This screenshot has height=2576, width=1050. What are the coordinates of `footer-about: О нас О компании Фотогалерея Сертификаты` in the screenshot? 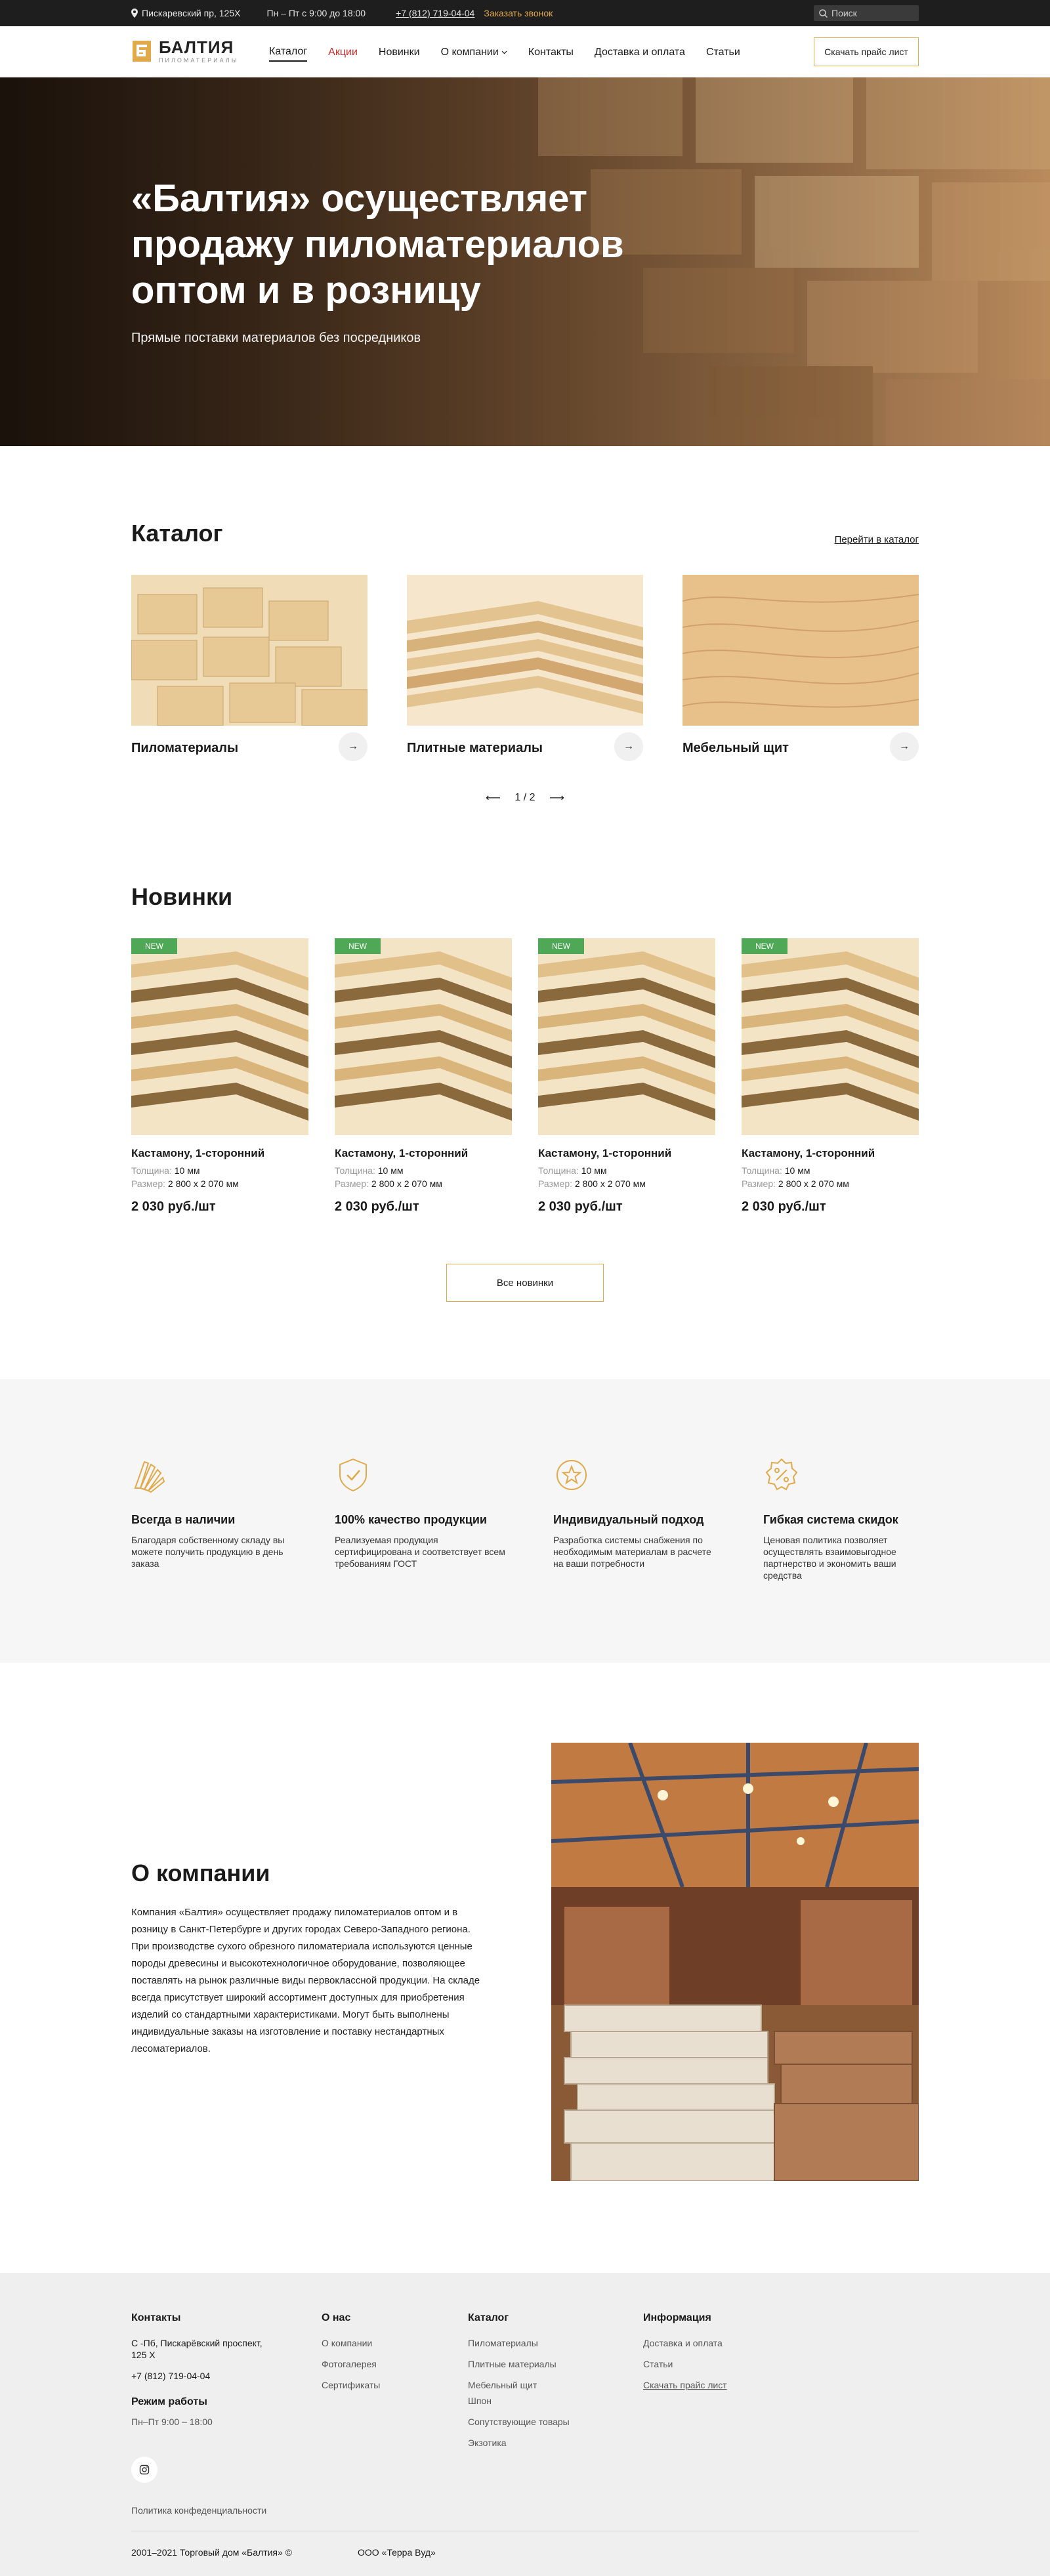 It's located at (351, 2356).